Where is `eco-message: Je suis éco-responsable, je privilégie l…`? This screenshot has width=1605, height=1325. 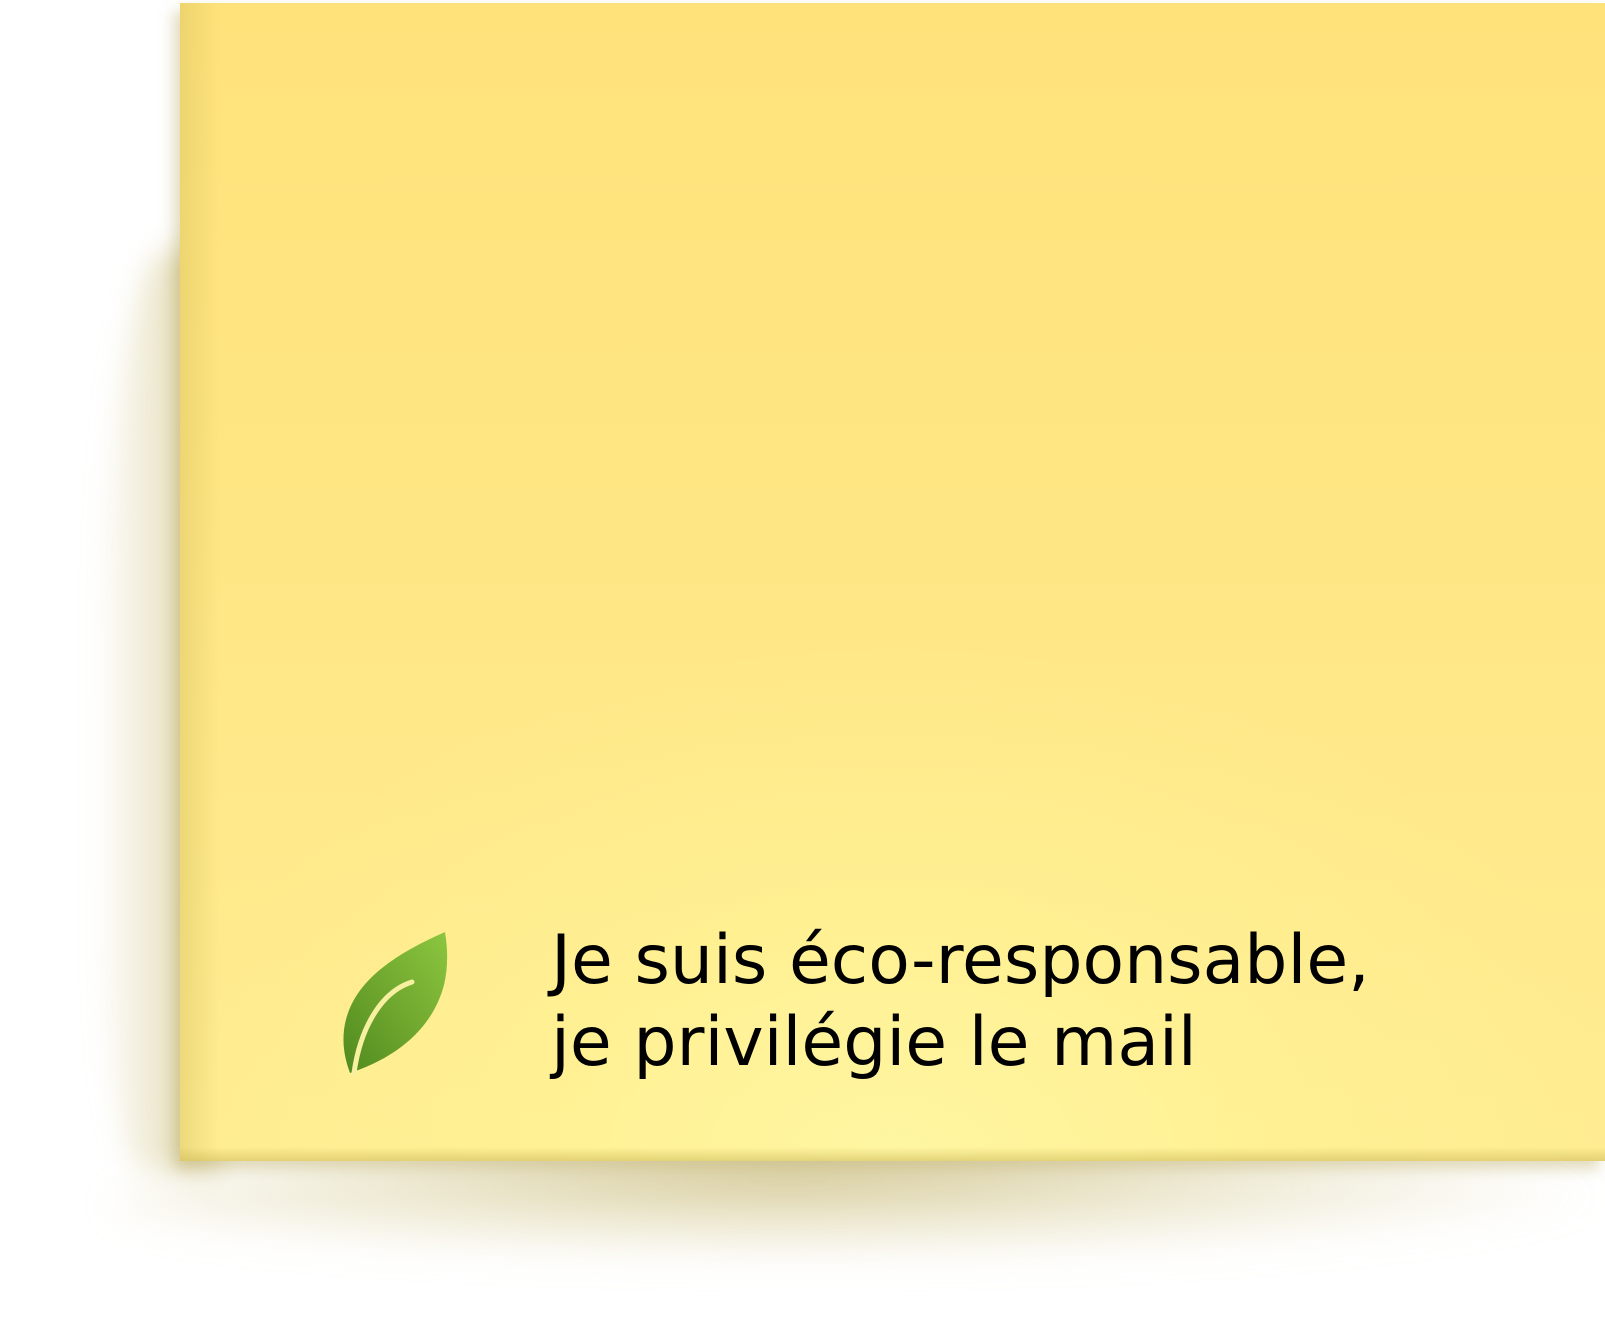 eco-message: Je suis éco-responsable, je privilégie l… is located at coordinates (960, 1002).